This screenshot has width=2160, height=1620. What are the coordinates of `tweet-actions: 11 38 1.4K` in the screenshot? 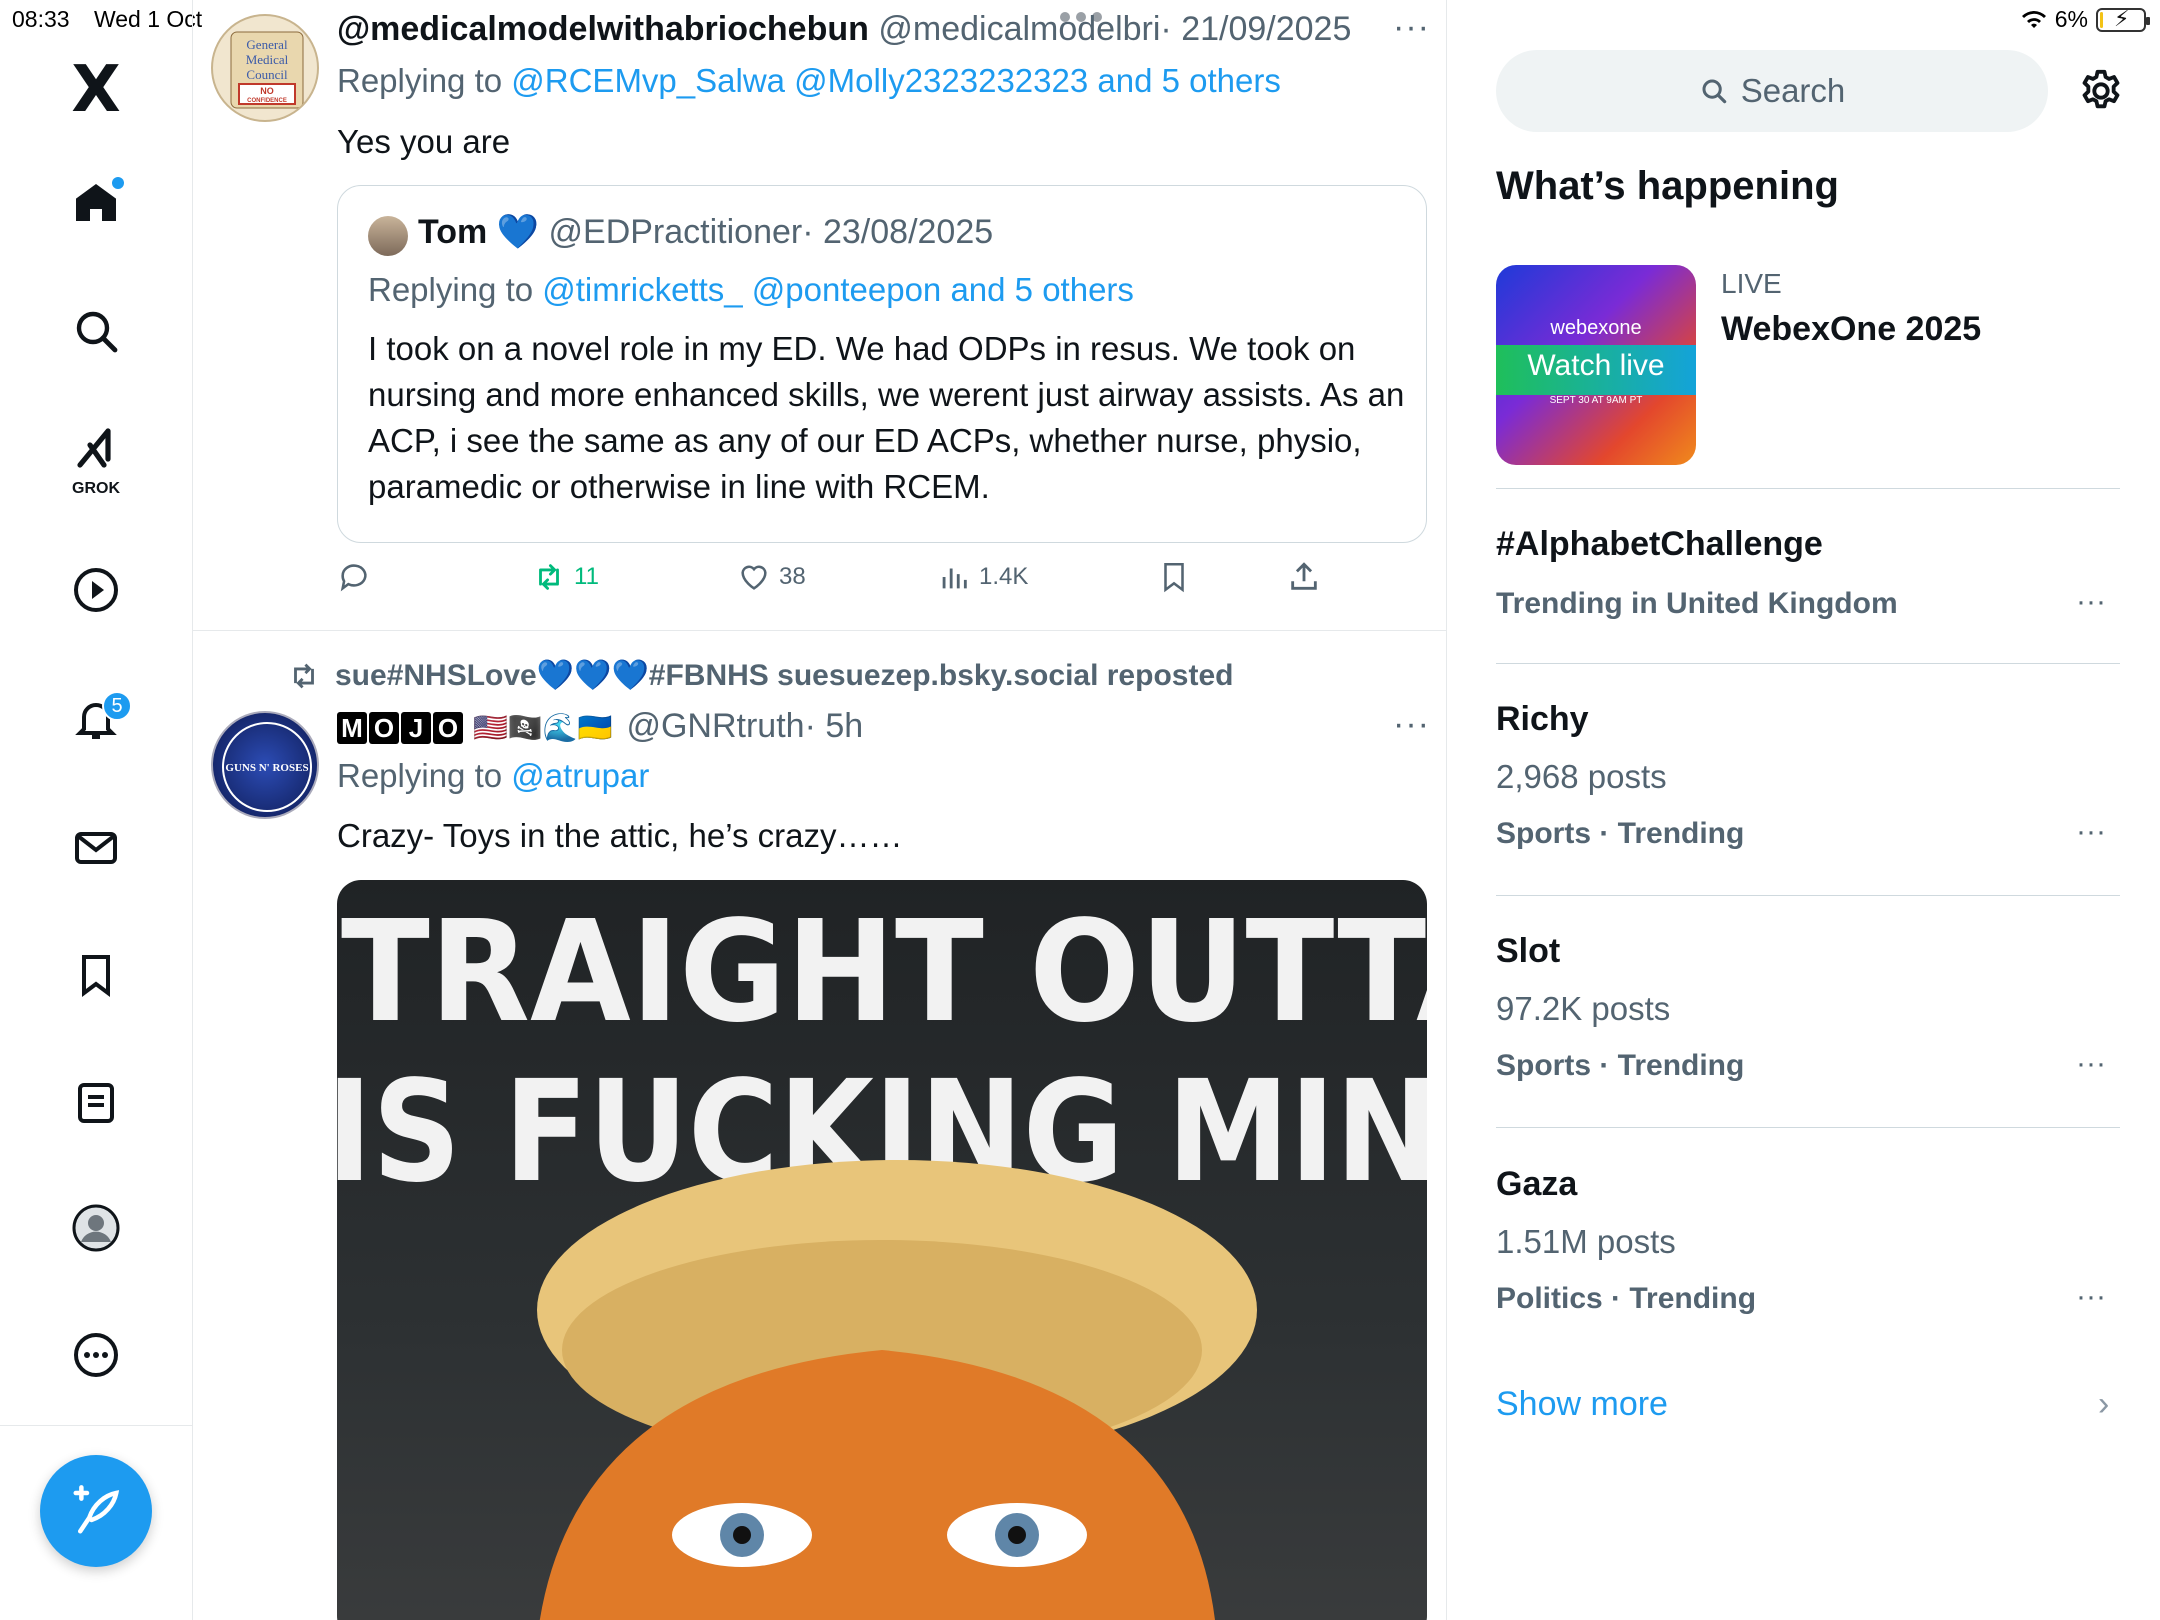 It's located at (837, 580).